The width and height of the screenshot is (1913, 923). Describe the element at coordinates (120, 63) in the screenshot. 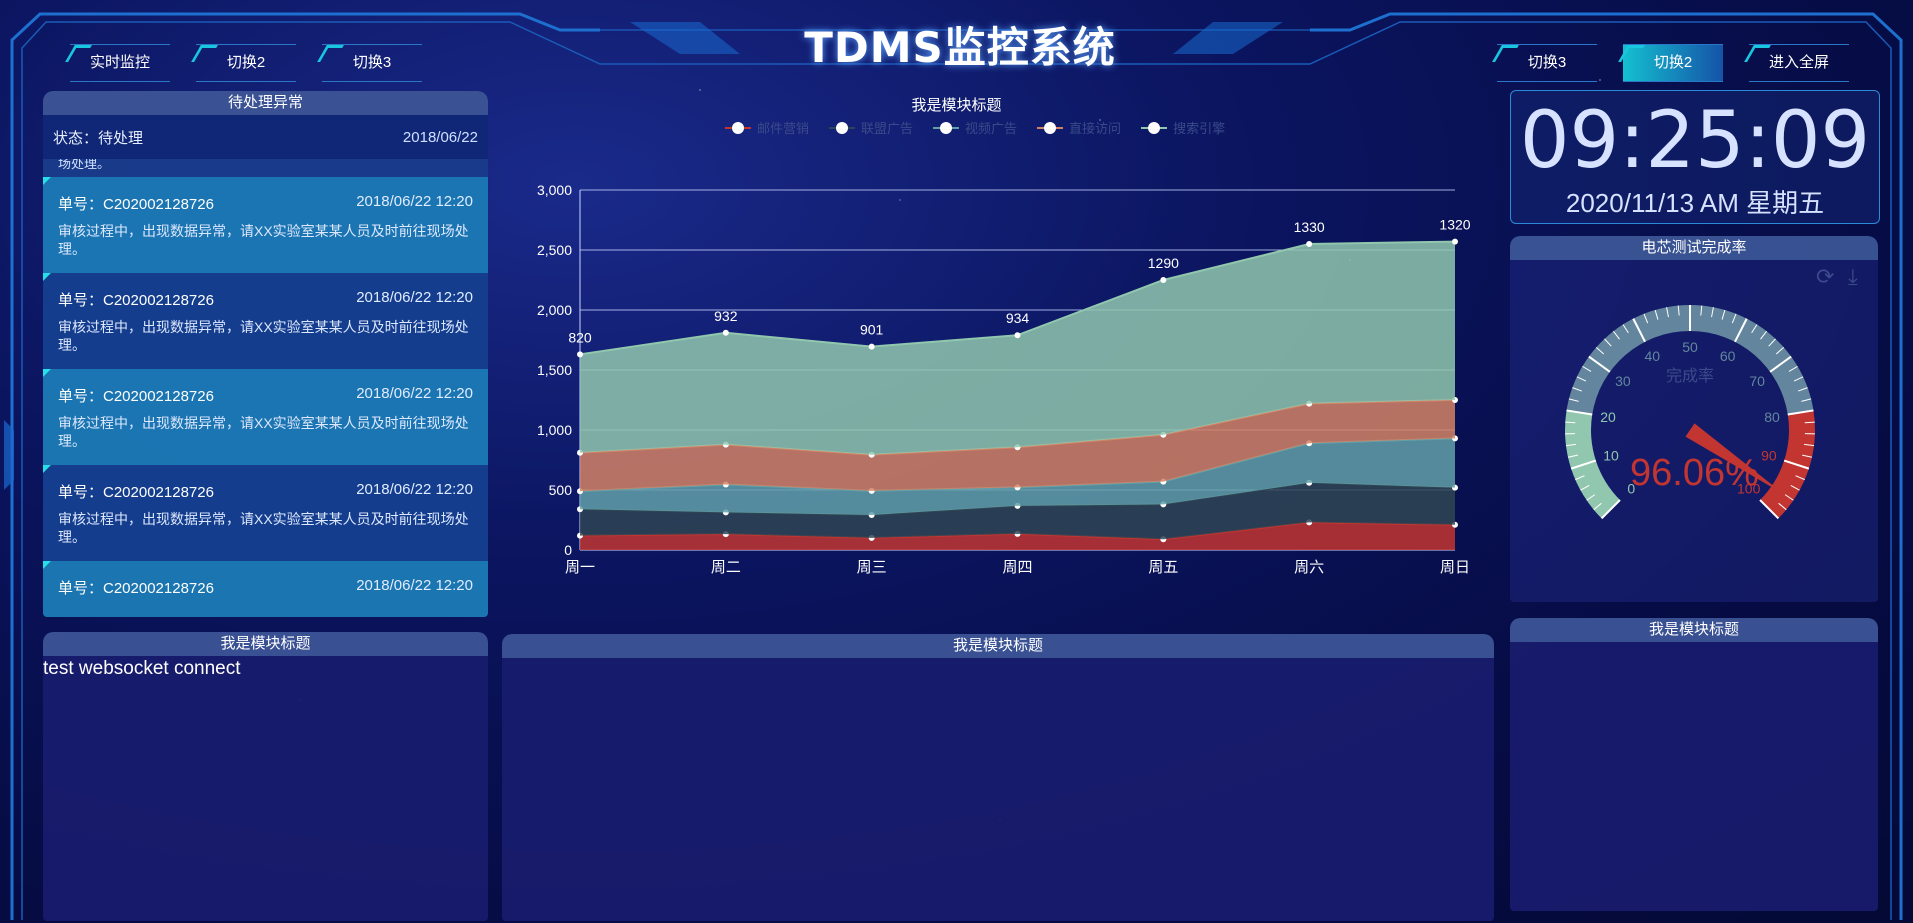

I see `nav-realtime-monitor: 实时监控` at that location.